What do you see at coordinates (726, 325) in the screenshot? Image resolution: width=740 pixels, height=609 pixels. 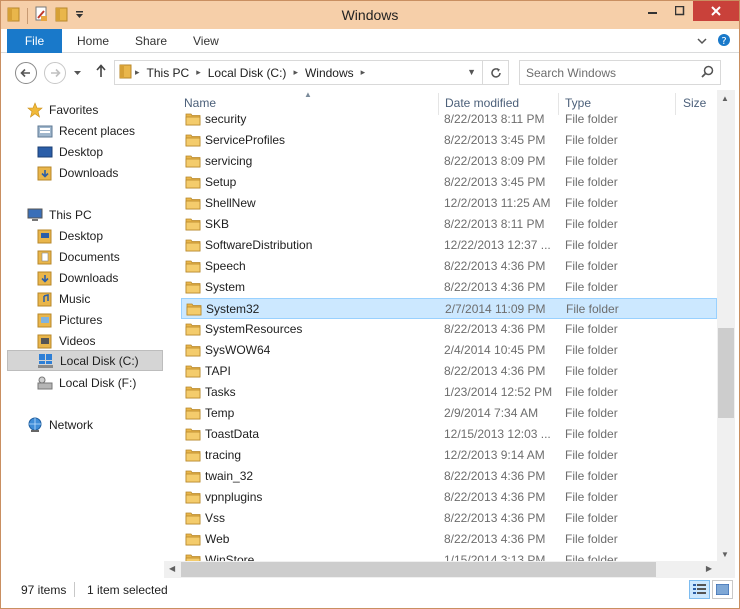 I see `vertical-scrollbar: ▲ ▼` at bounding box center [726, 325].